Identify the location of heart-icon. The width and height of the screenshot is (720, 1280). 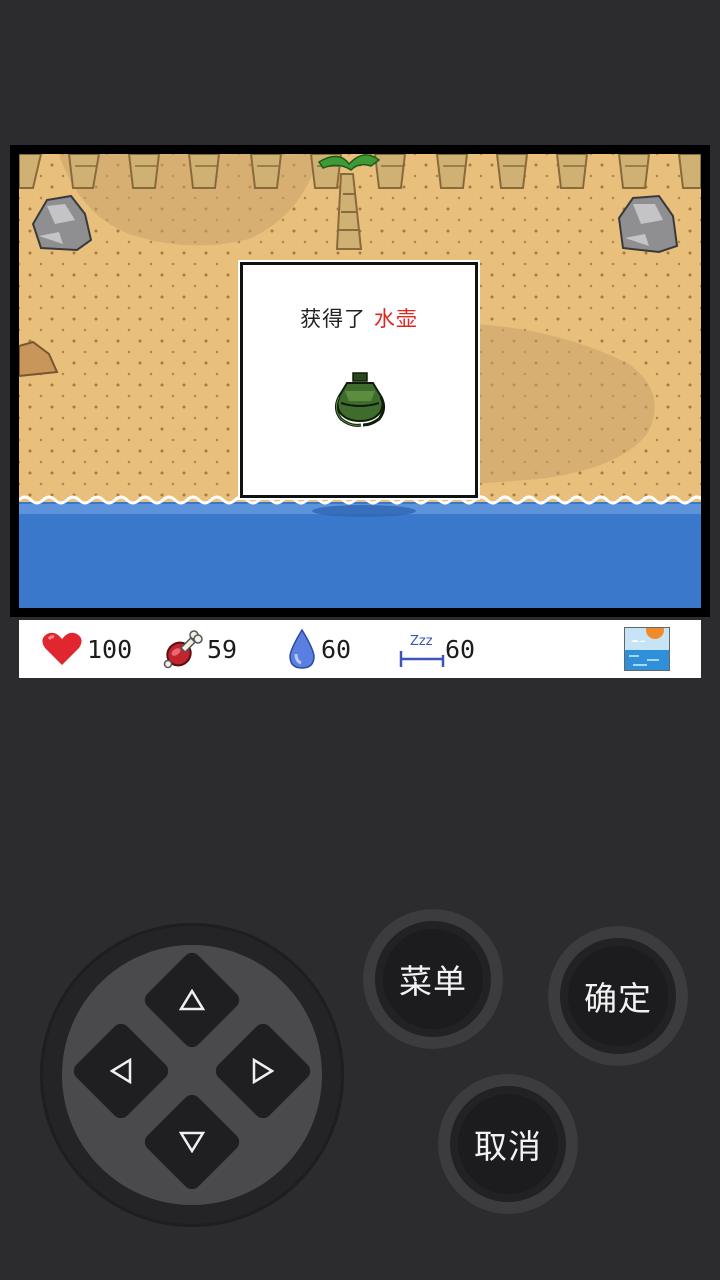
(62, 648).